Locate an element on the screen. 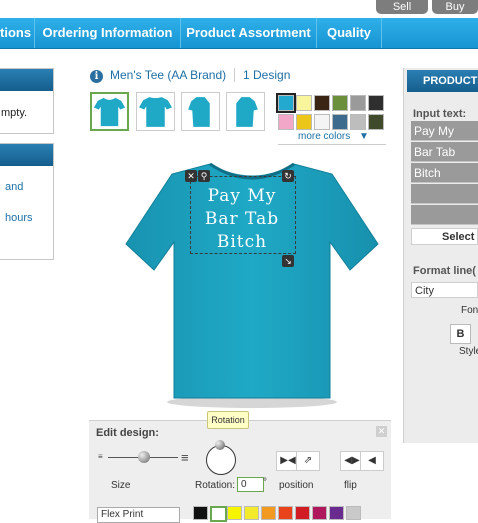  size-large-icon: ≡ is located at coordinates (185, 457).